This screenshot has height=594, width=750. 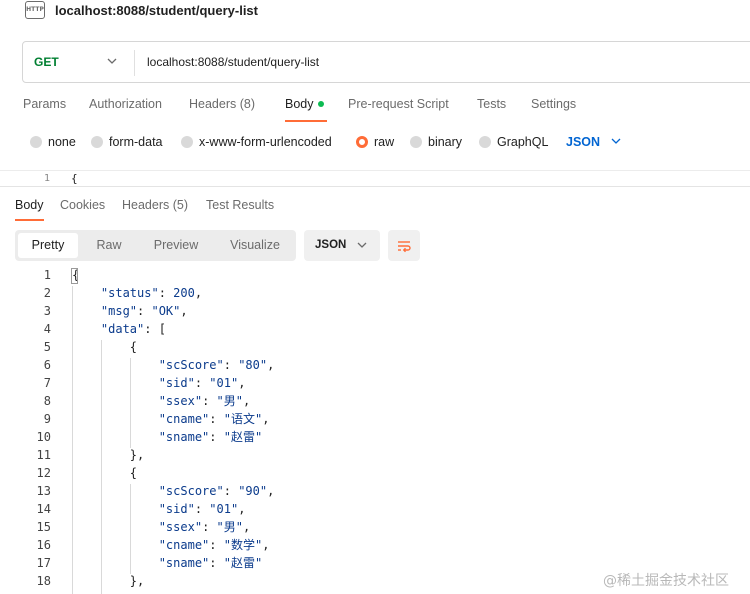 What do you see at coordinates (375, 545) in the screenshot?
I see `code-line: 16 "cname": "数学",` at bounding box center [375, 545].